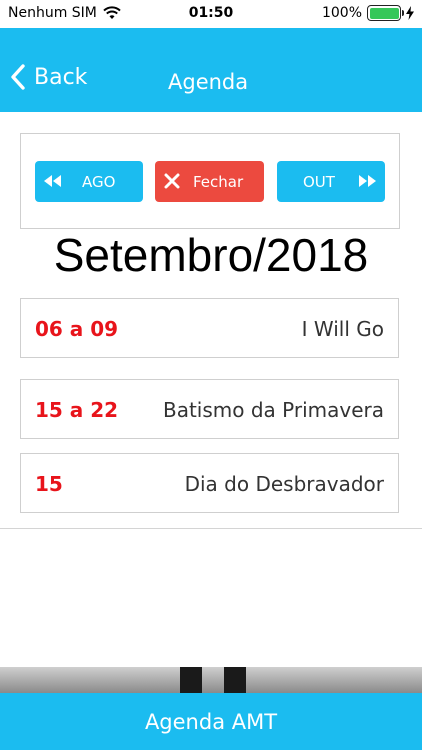 The height and width of the screenshot is (750, 422). What do you see at coordinates (52, 181) in the screenshot?
I see `rewind-icon` at bounding box center [52, 181].